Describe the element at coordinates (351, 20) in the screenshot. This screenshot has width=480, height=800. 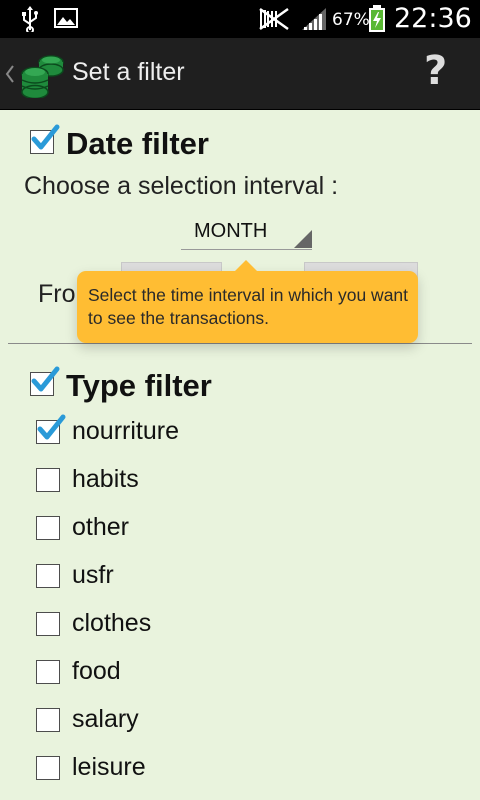
I see `battery-percent: 67%` at that location.